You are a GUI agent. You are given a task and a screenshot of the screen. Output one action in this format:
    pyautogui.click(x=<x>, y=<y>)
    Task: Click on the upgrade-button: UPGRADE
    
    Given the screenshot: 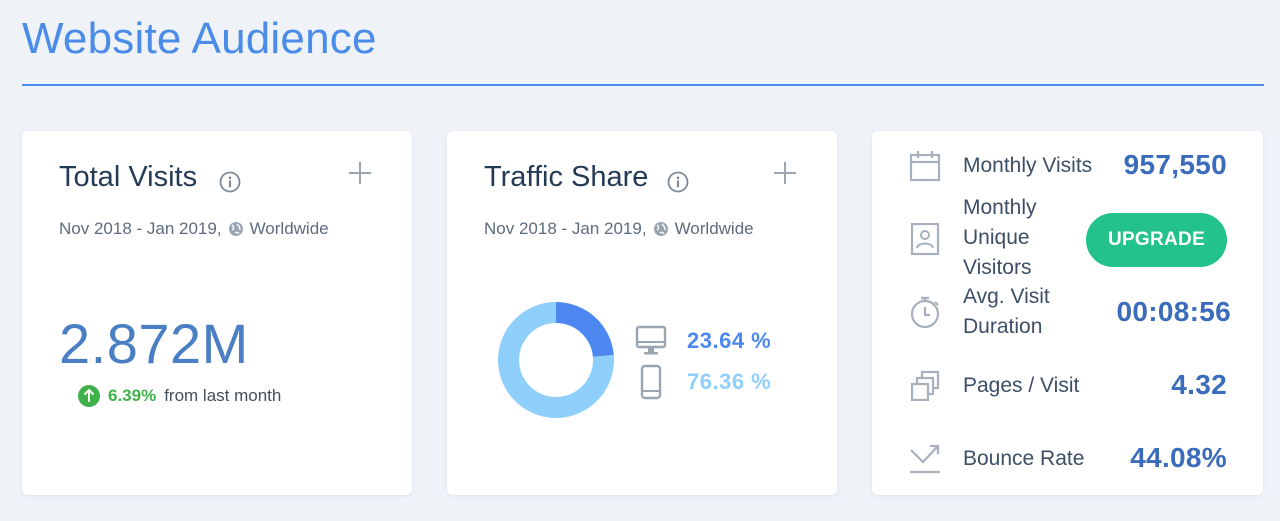 What is the action you would take?
    pyautogui.click(x=1156, y=240)
    